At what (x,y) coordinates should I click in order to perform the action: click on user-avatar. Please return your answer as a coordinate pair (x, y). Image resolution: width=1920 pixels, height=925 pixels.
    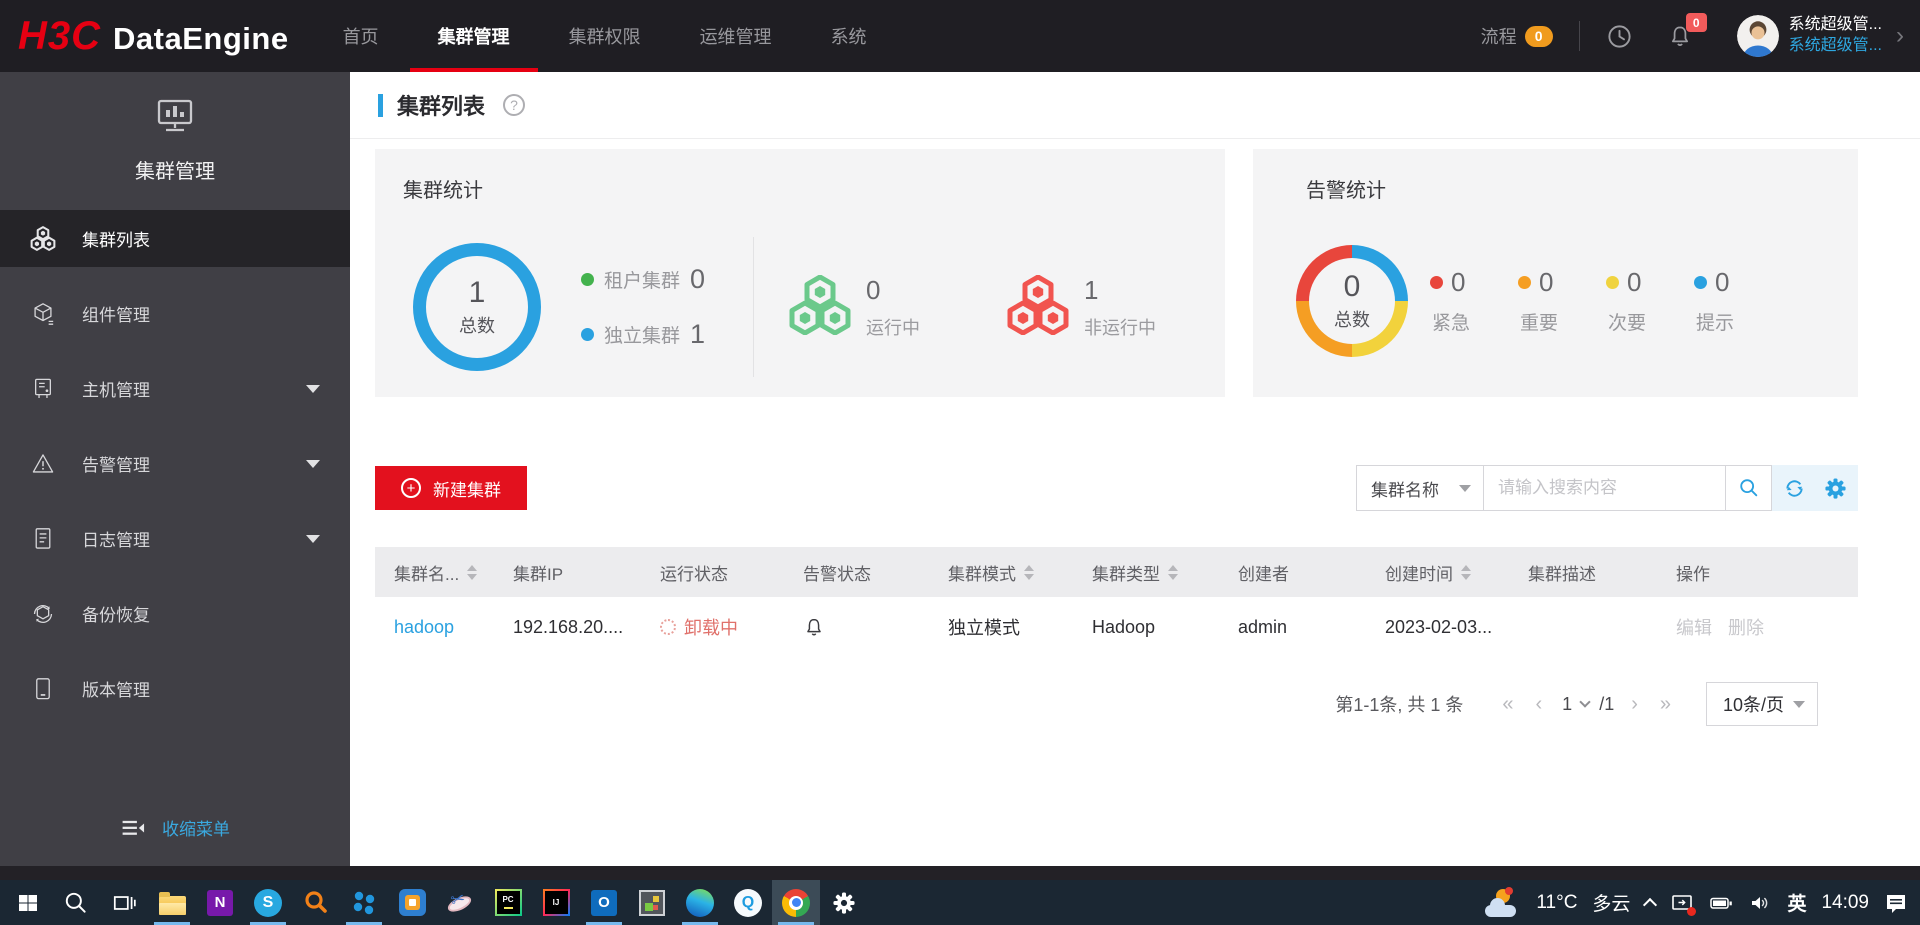
    Looking at the image, I should click on (1757, 36).